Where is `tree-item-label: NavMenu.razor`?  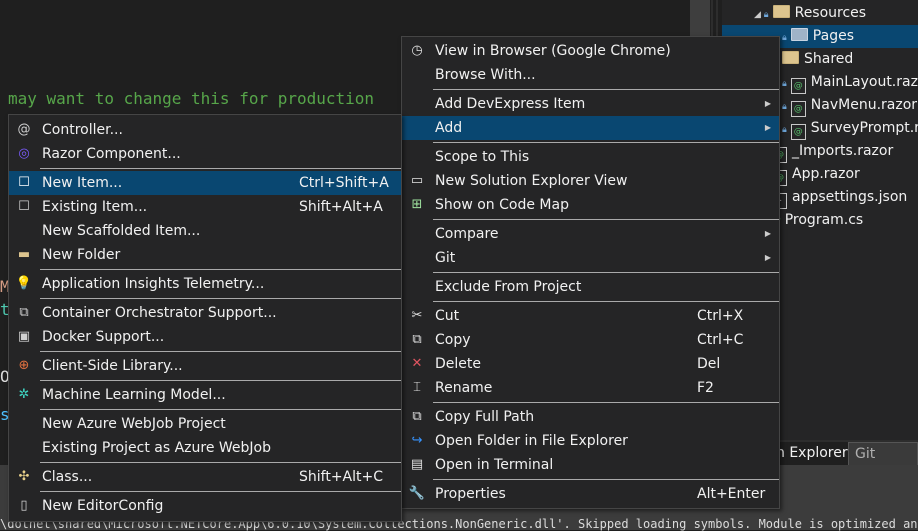
tree-item-label: NavMenu.razor is located at coordinates (864, 105).